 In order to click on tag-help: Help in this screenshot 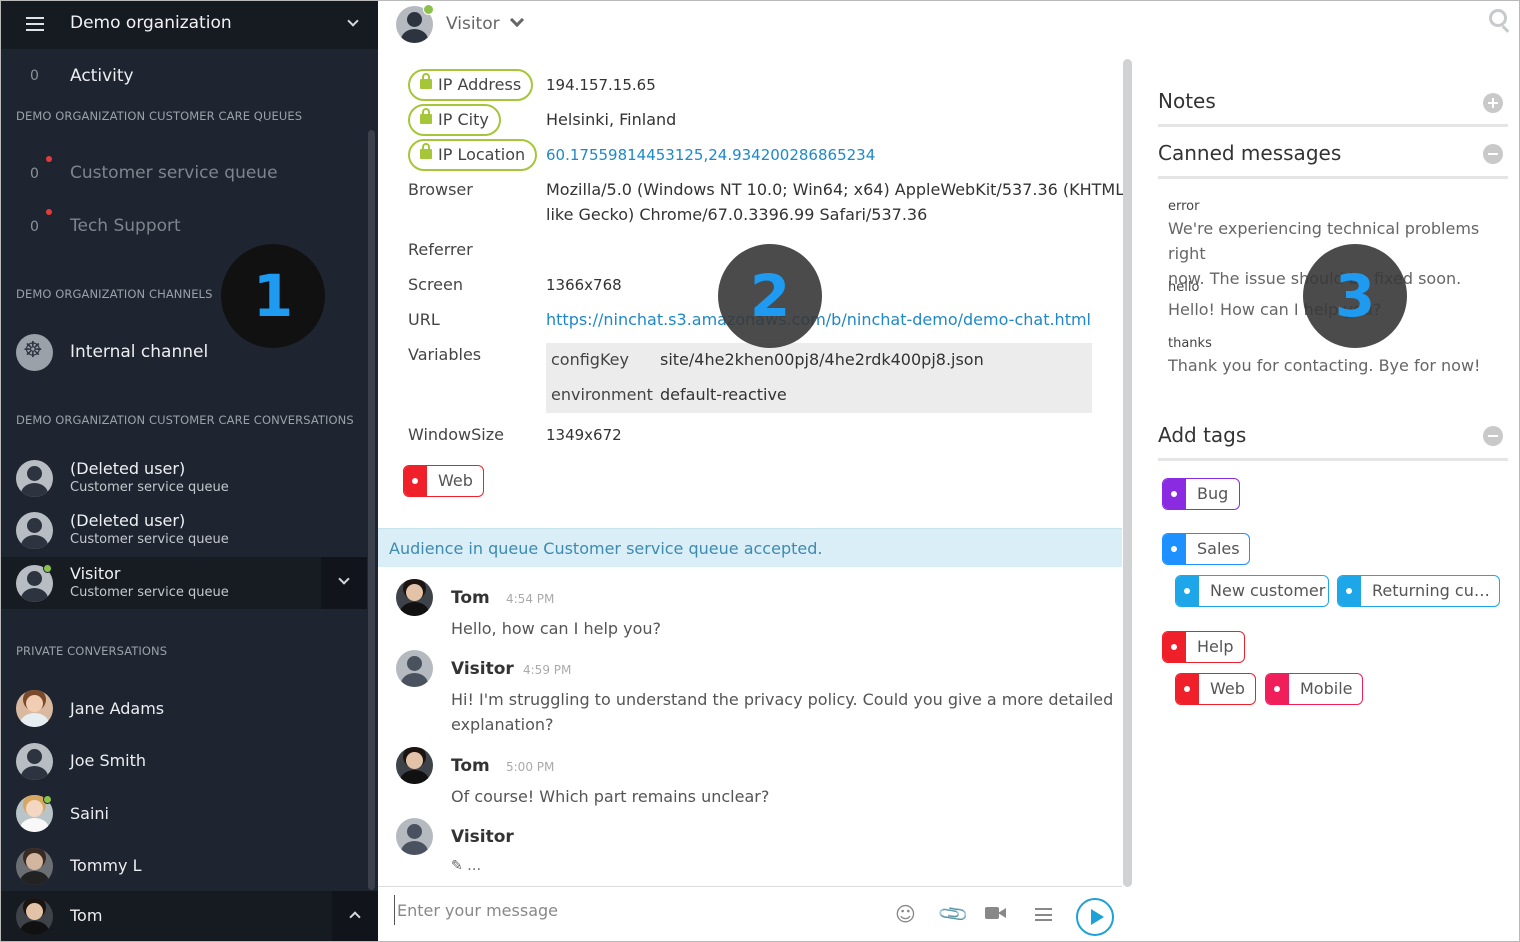, I will do `click(1203, 647)`.